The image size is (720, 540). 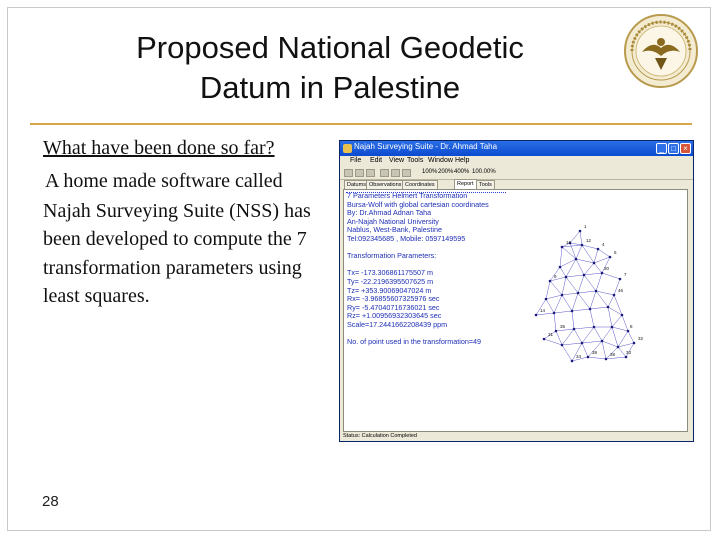 What do you see at coordinates (631, 326) in the screenshot?
I see `station-label: 8` at bounding box center [631, 326].